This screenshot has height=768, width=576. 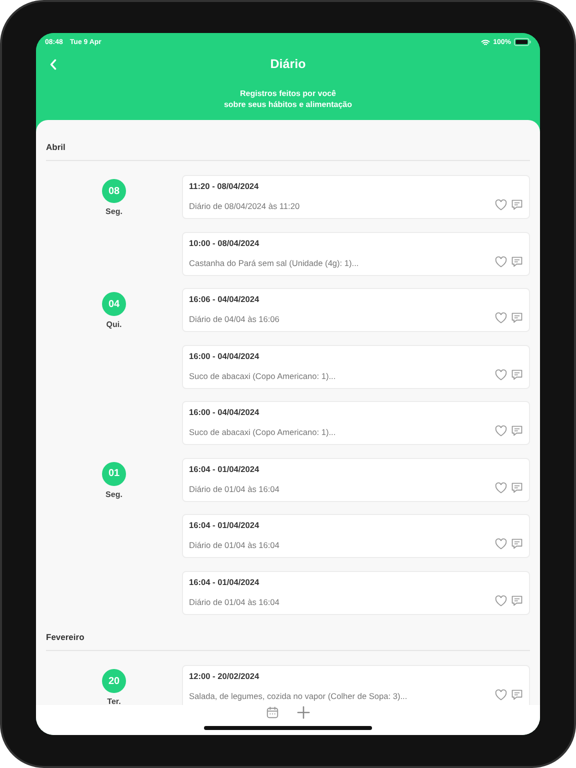 I want to click on entry-title: 16:06 - 04/04/2024, so click(x=224, y=299).